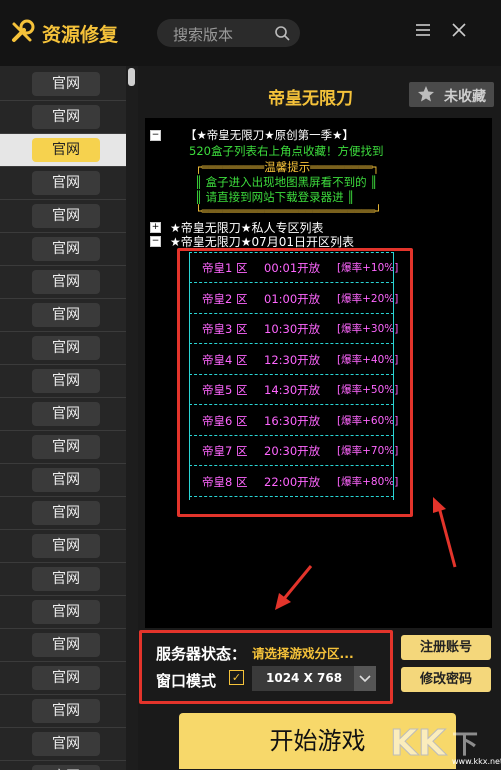 The width and height of the screenshot is (501, 770). I want to click on tip-line-2: ║ 请直接到网站下载登录器进 ║, so click(275, 197).